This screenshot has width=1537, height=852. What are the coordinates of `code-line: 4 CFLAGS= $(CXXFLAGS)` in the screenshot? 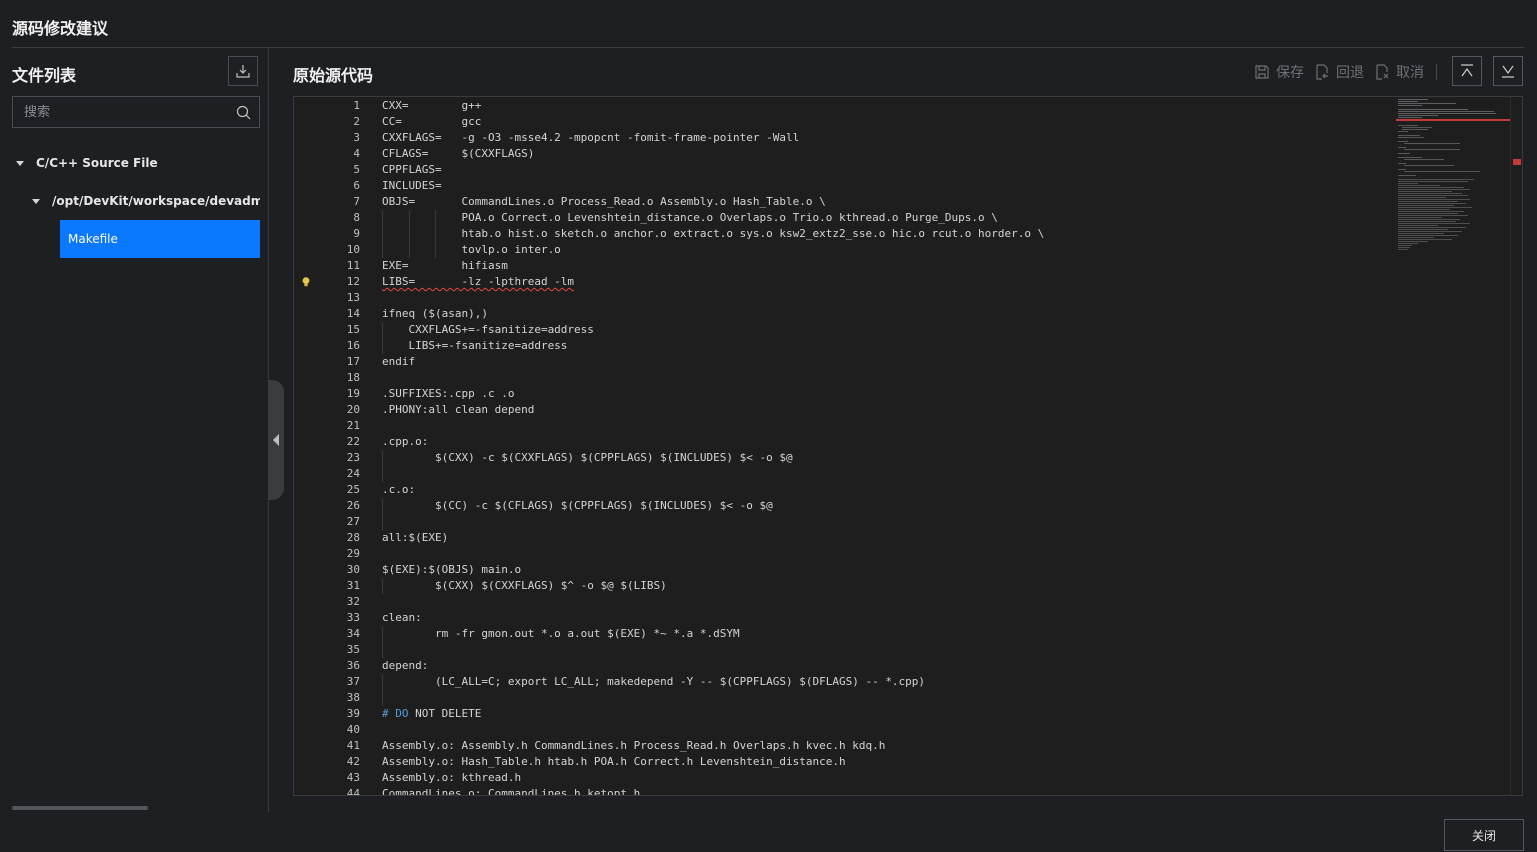 It's located at (844, 154).